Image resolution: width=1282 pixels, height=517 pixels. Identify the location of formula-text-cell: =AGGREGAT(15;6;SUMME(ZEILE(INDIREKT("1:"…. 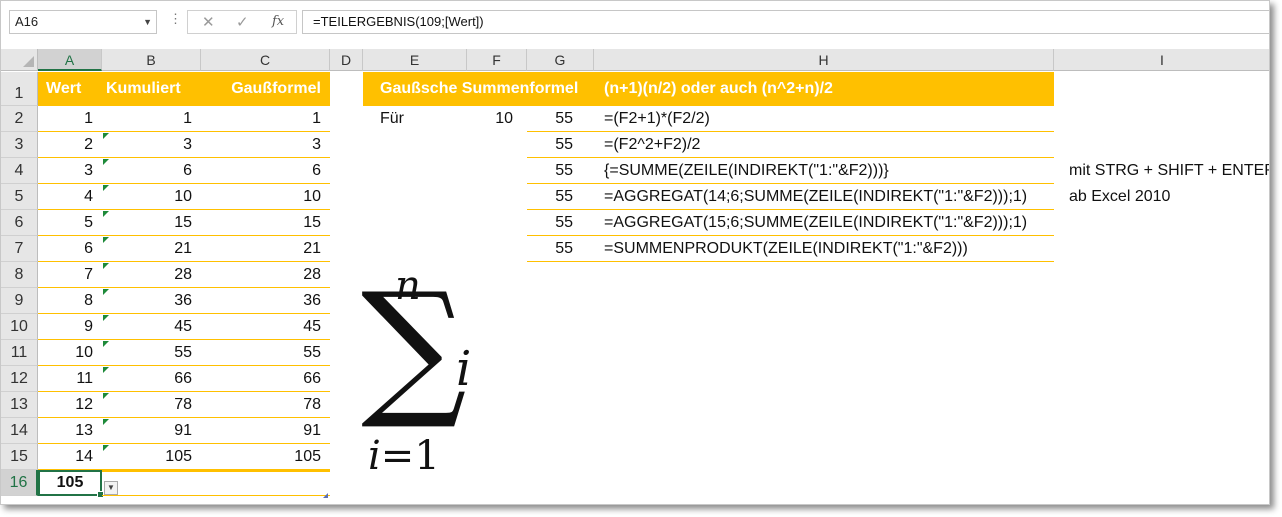
(824, 223).